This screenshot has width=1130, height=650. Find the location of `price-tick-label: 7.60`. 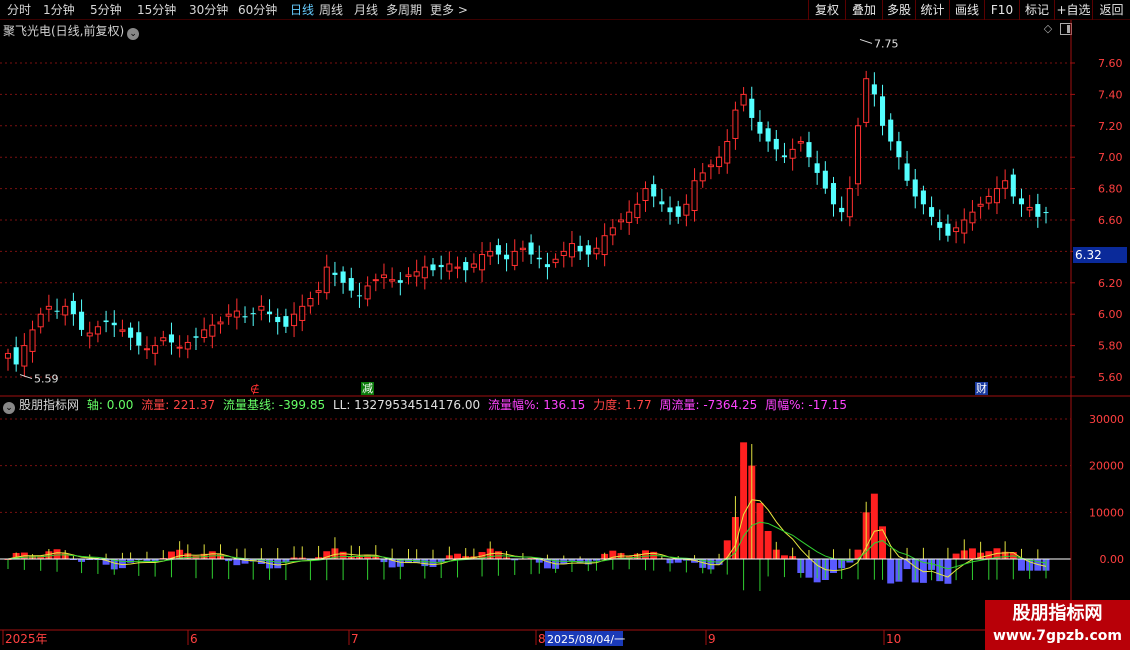

price-tick-label: 7.60 is located at coordinates (1110, 63).